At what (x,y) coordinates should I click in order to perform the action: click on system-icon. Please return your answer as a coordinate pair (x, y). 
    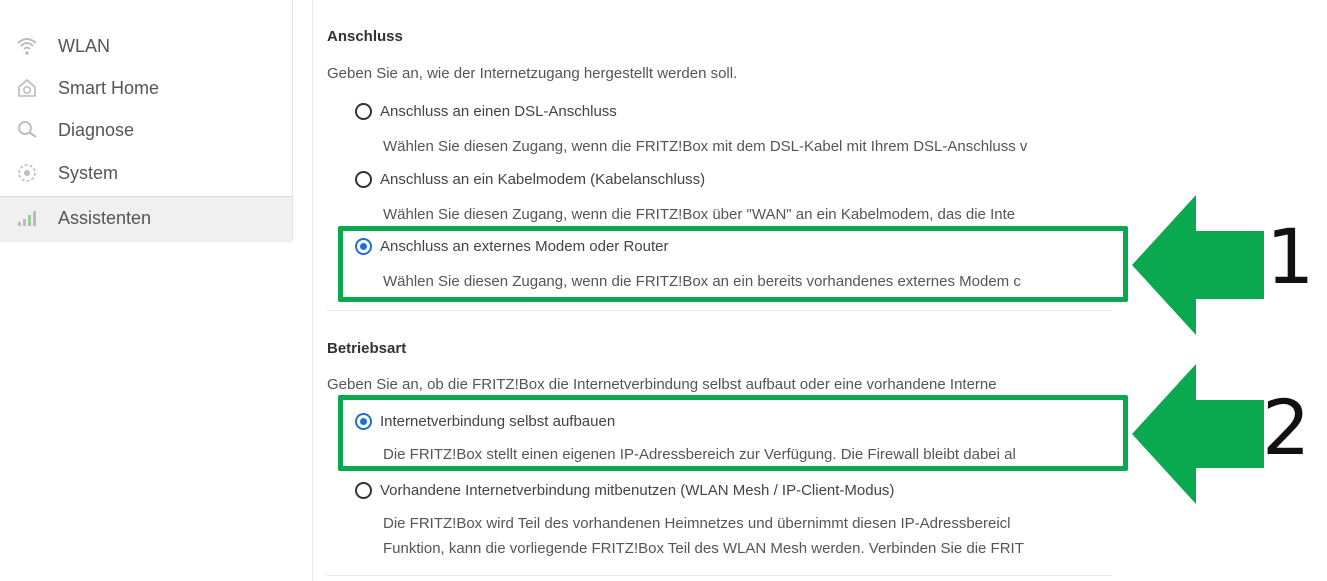
    Looking at the image, I should click on (27, 173).